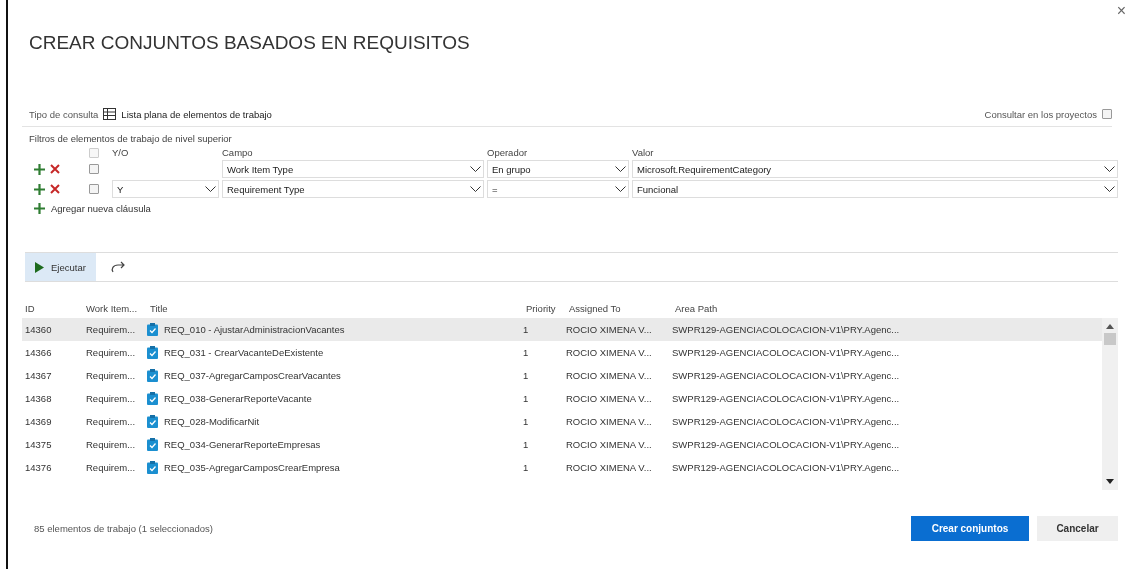  Describe the element at coordinates (38, 398) in the screenshot. I see `table-cell-text: 14368` at that location.